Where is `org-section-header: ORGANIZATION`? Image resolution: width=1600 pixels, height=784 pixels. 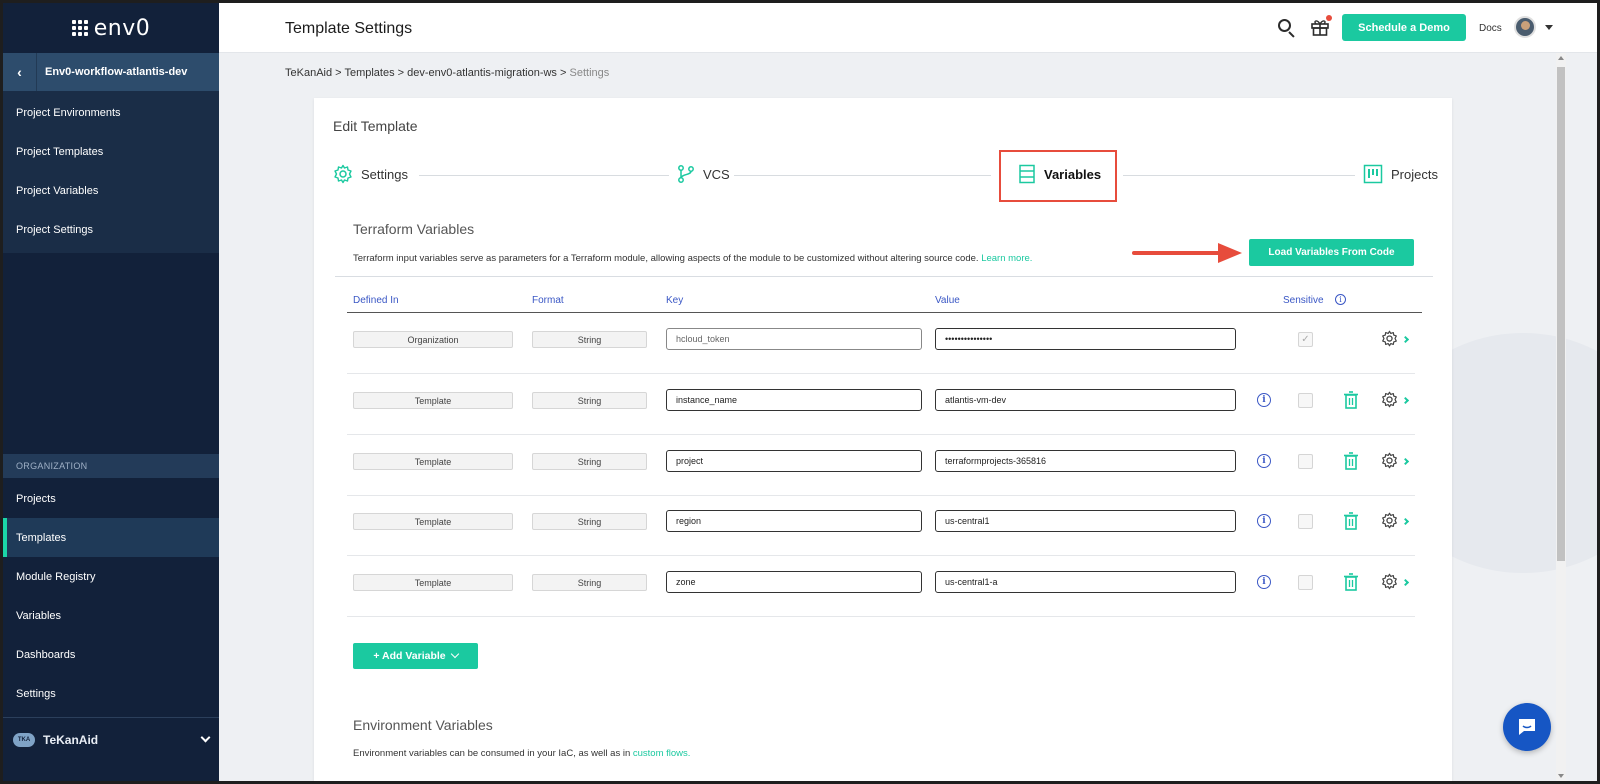
org-section-header: ORGANIZATION is located at coordinates (111, 466).